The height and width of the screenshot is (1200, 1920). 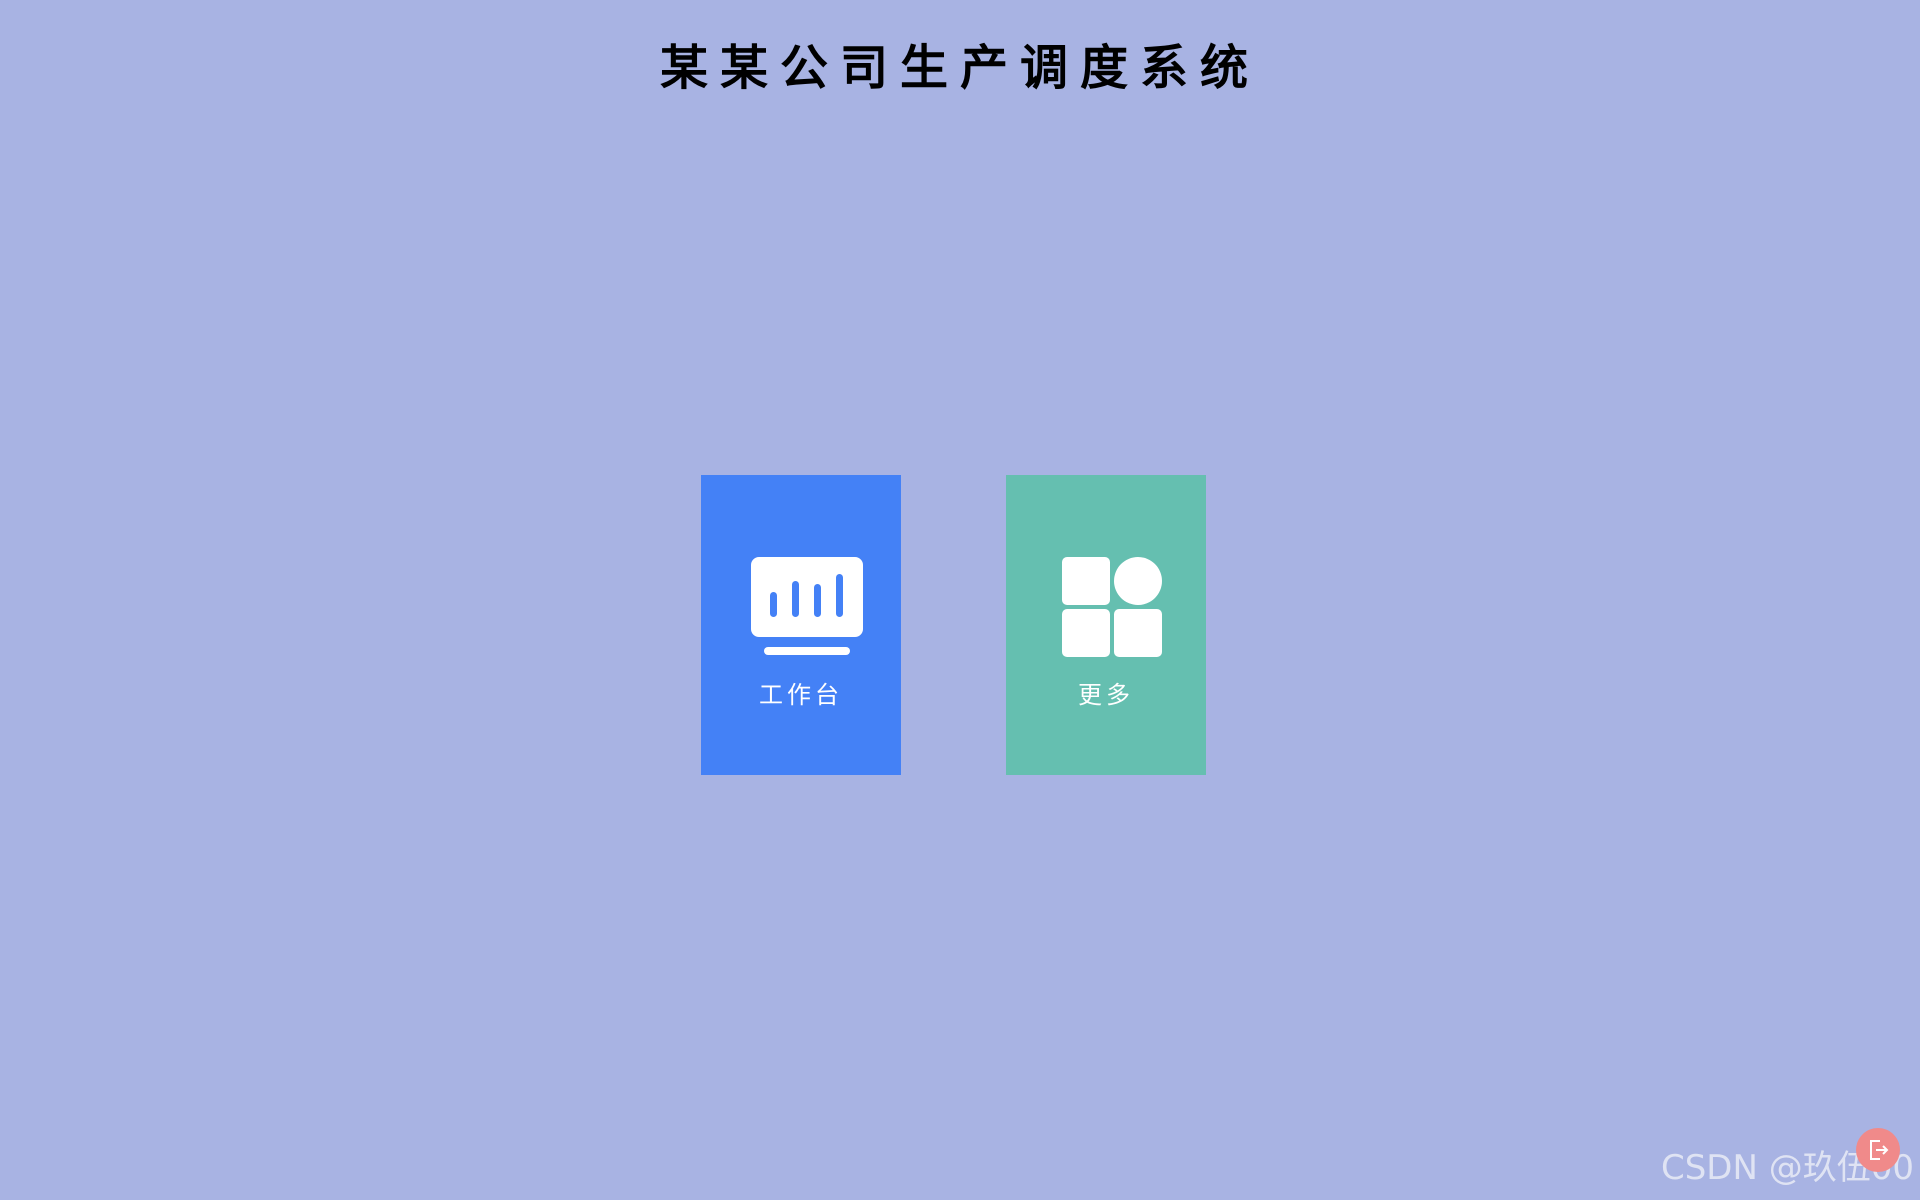 I want to click on exit-icon, so click(x=1879, y=1150).